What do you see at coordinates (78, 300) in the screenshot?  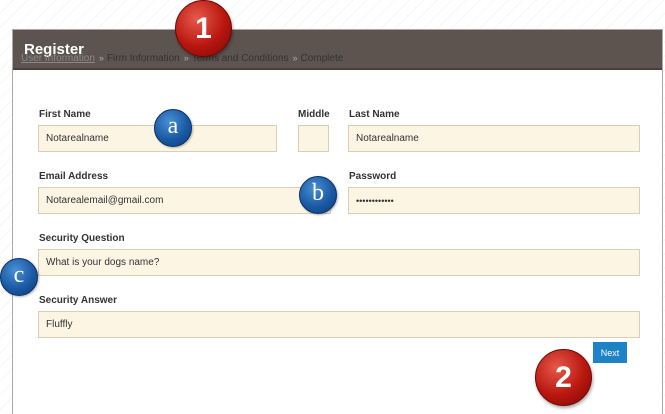 I see `security-answer-label: Security Answer` at bounding box center [78, 300].